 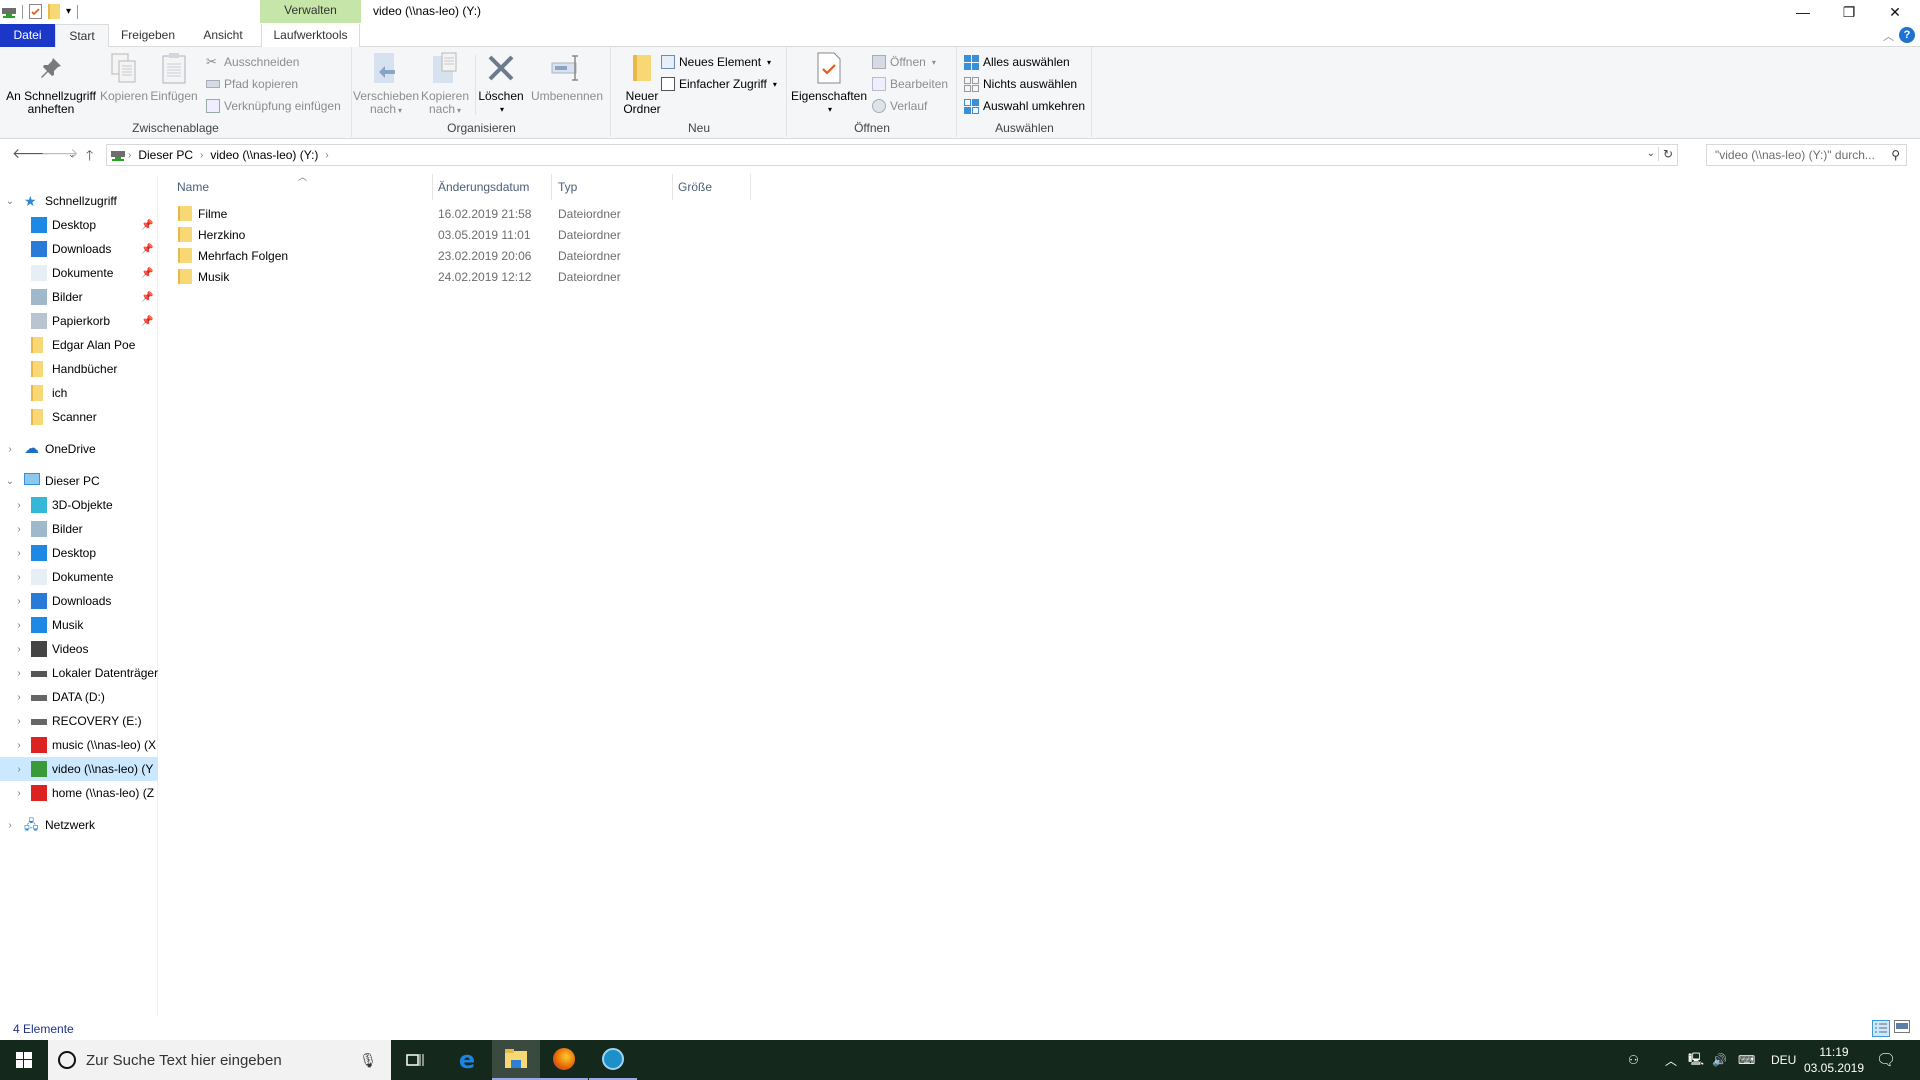 I want to click on open-button: Öffnen ▾, so click(x=904, y=62).